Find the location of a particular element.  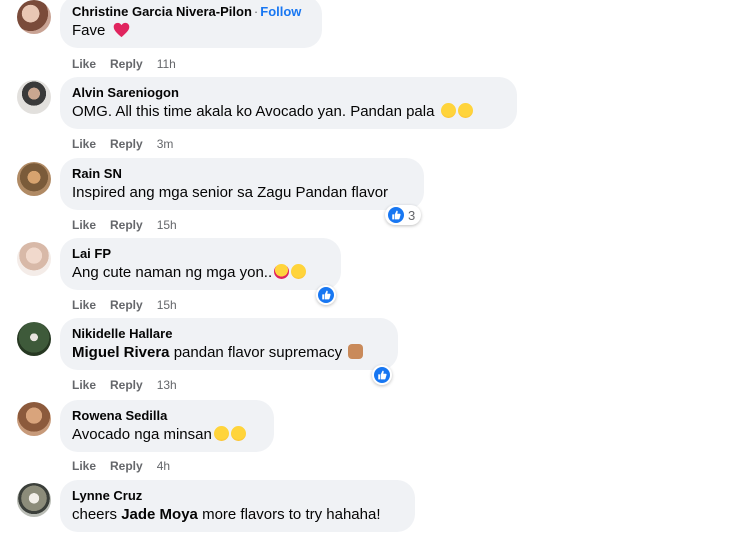

comment-bubble: Lai FP Ang cute naman ng mga yon.. is located at coordinates (200, 264).